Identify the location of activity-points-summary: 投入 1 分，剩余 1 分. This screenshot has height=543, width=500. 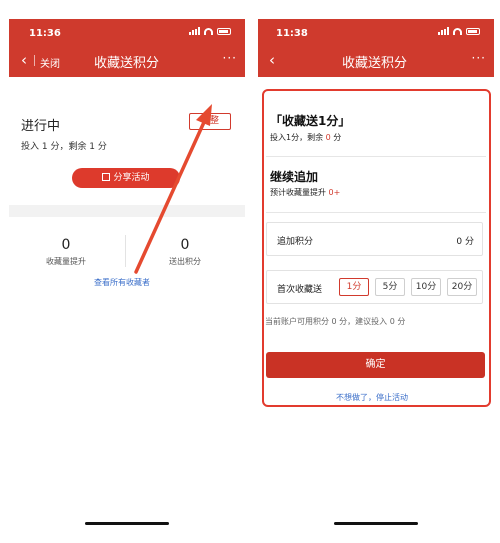
(64, 147).